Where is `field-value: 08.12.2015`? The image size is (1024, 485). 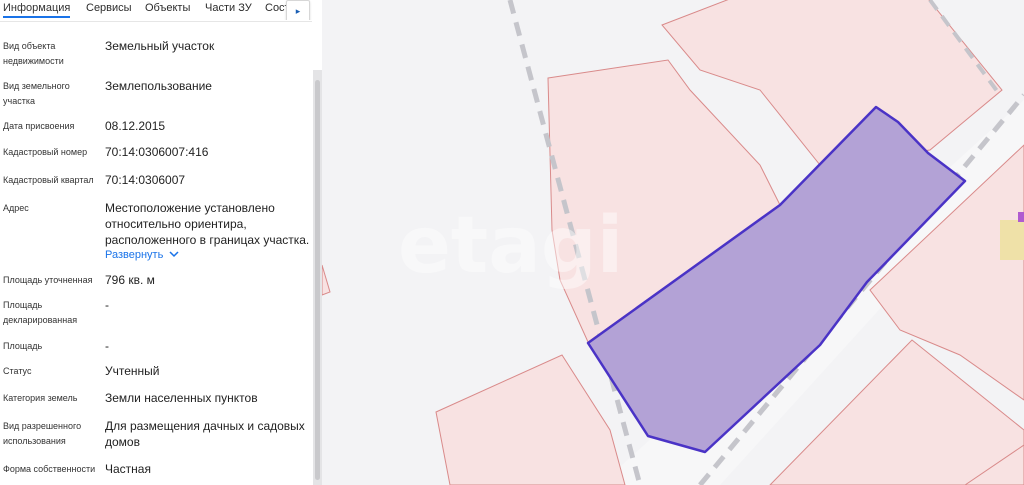 field-value: 08.12.2015 is located at coordinates (135, 126).